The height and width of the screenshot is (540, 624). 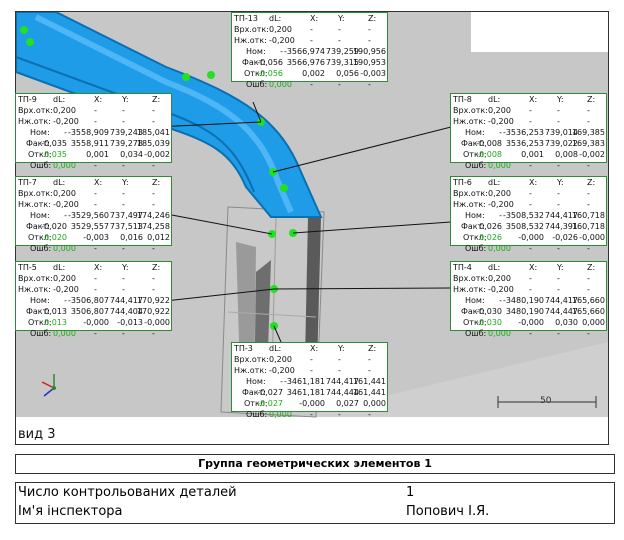 I want to click on deviation-y: 0,056, so click(x=347, y=73).